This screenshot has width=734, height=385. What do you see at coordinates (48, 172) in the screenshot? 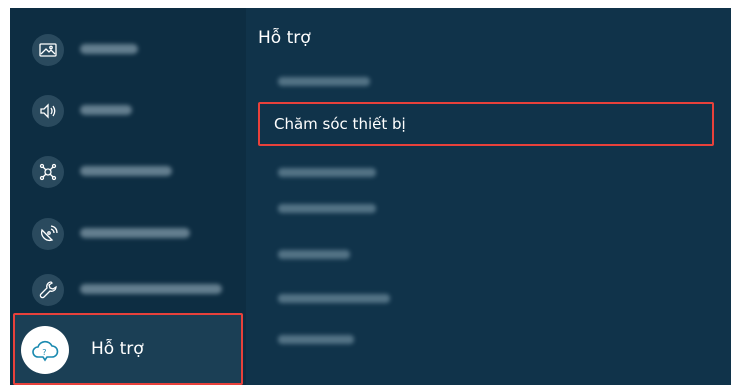
I see `connection-icon` at bounding box center [48, 172].